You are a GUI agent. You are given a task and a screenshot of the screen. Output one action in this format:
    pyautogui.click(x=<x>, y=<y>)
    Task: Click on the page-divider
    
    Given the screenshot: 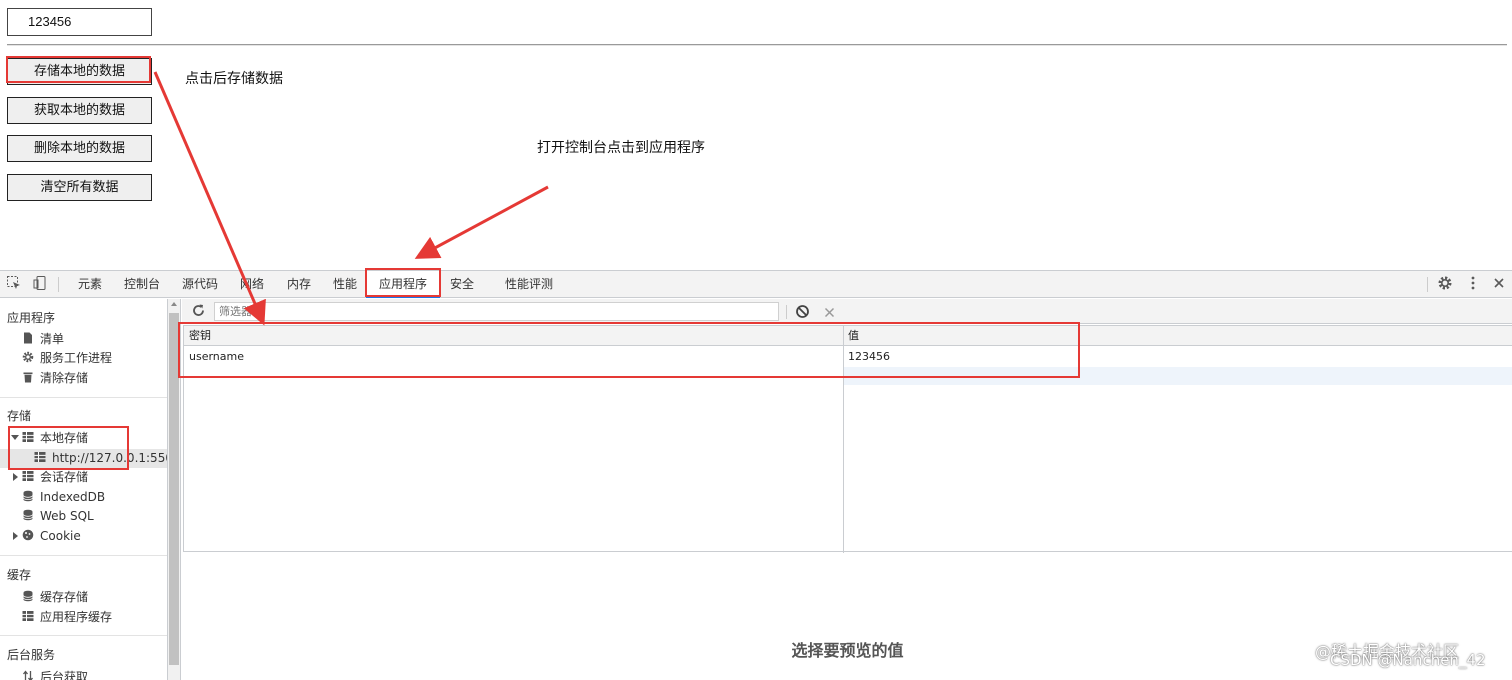 What is the action you would take?
    pyautogui.click(x=757, y=45)
    